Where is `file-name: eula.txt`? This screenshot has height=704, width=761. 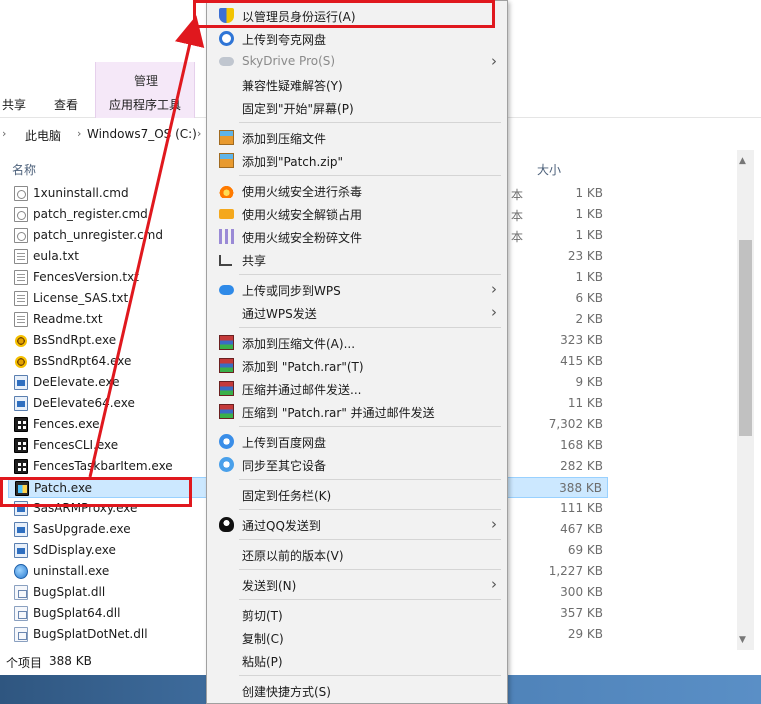 file-name: eula.txt is located at coordinates (56, 256).